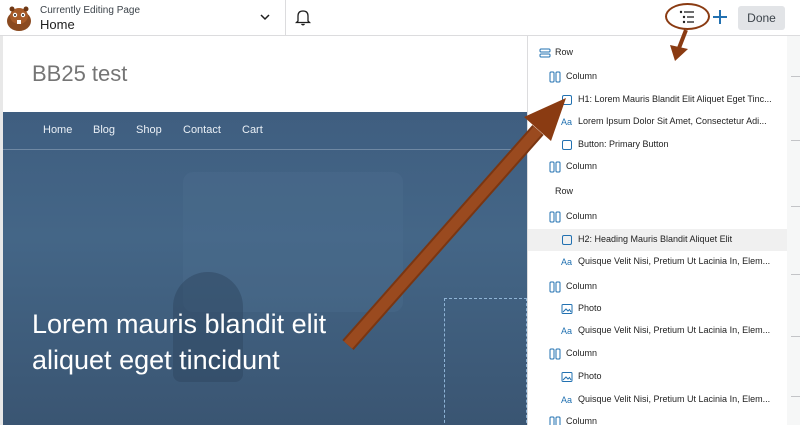  Describe the element at coordinates (761, 18) in the screenshot. I see `done-button: Done` at that location.